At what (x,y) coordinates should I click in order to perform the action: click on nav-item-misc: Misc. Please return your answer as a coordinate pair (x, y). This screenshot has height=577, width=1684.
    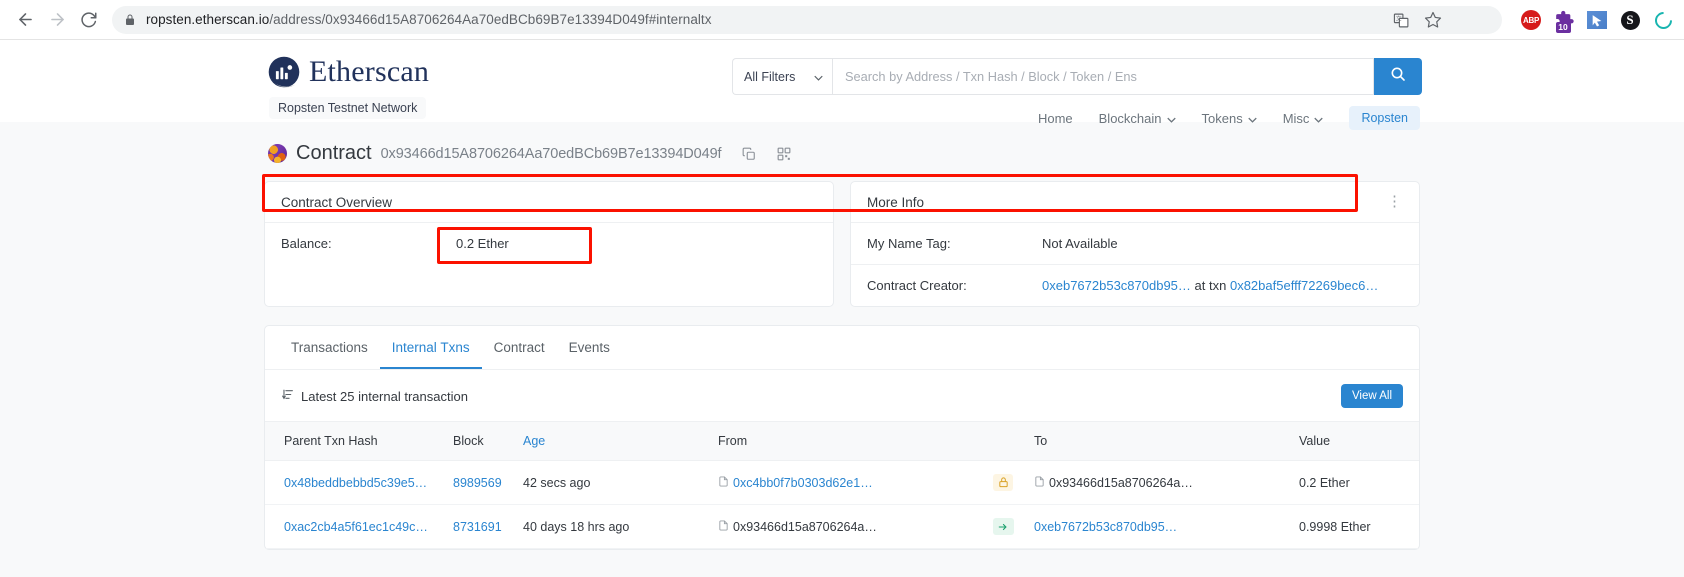
    Looking at the image, I should click on (1303, 118).